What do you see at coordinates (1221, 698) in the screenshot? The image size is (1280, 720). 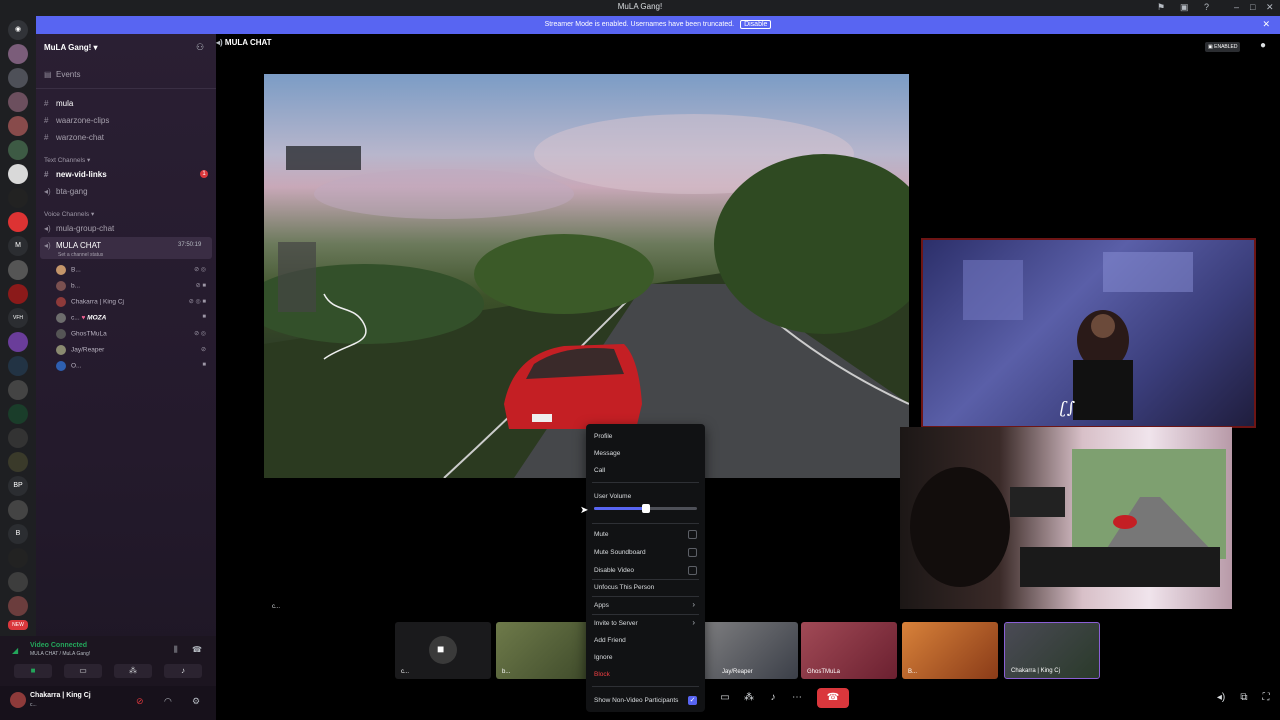 I see `volume-icon: ◂)` at bounding box center [1221, 698].